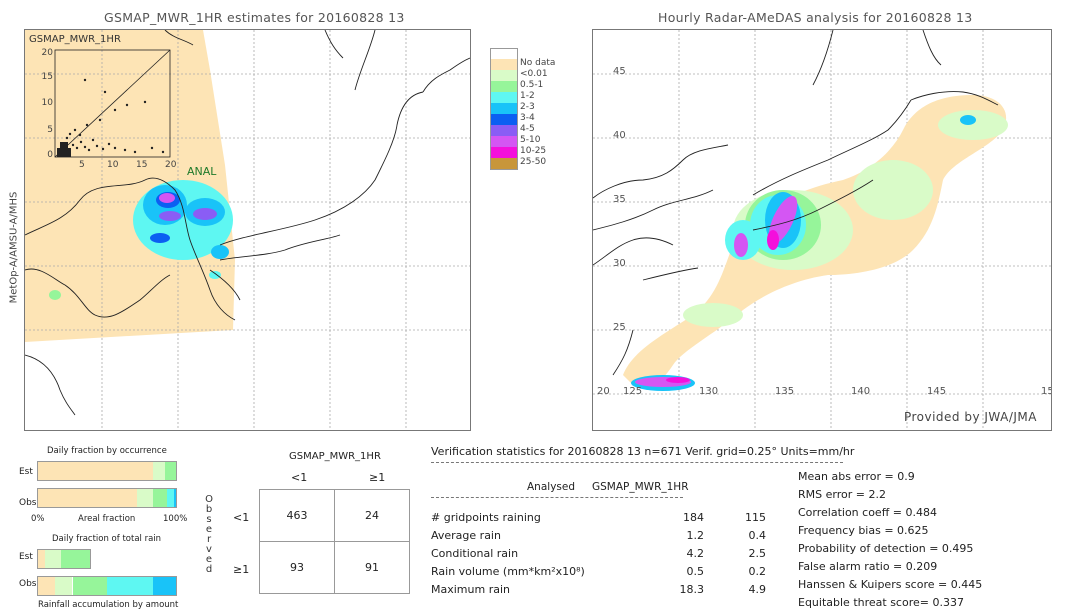 This screenshot has width=1080, height=612. I want to click on latitude-tick: 40, so click(619, 135).